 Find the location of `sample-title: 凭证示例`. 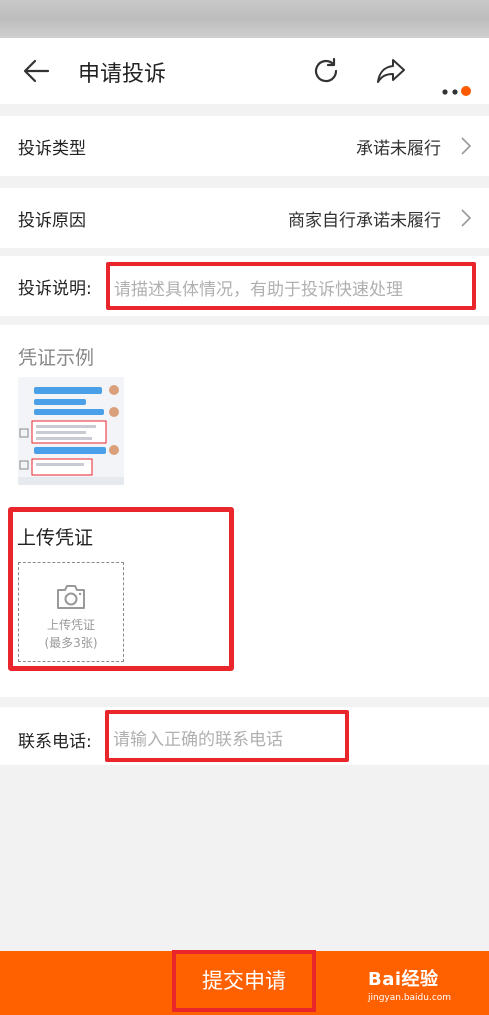

sample-title: 凭证示例 is located at coordinates (56, 358).